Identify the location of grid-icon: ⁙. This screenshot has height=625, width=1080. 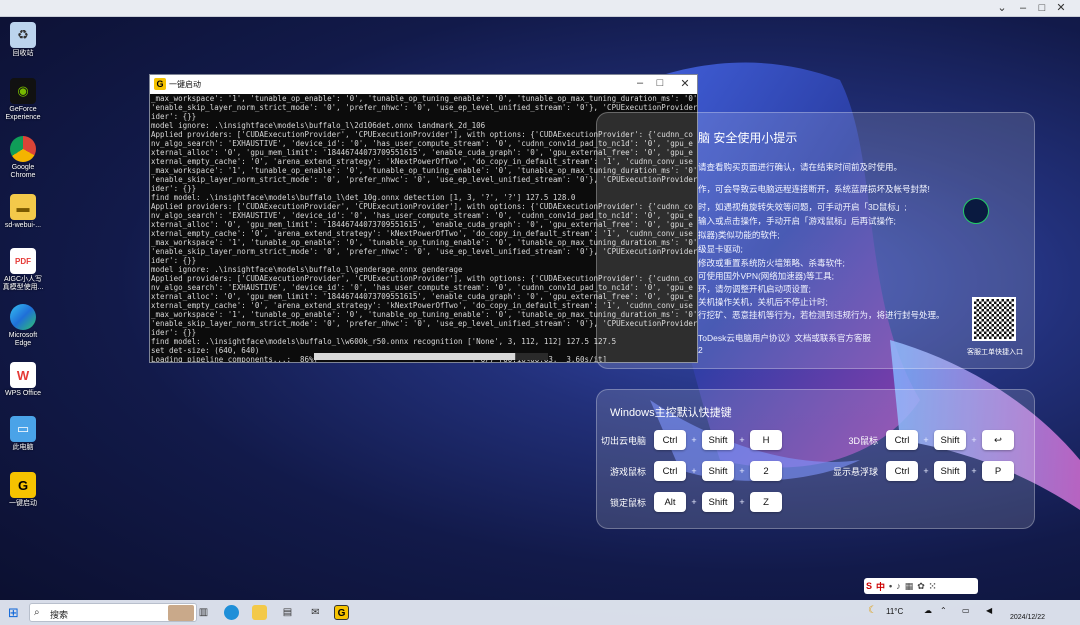
(933, 586).